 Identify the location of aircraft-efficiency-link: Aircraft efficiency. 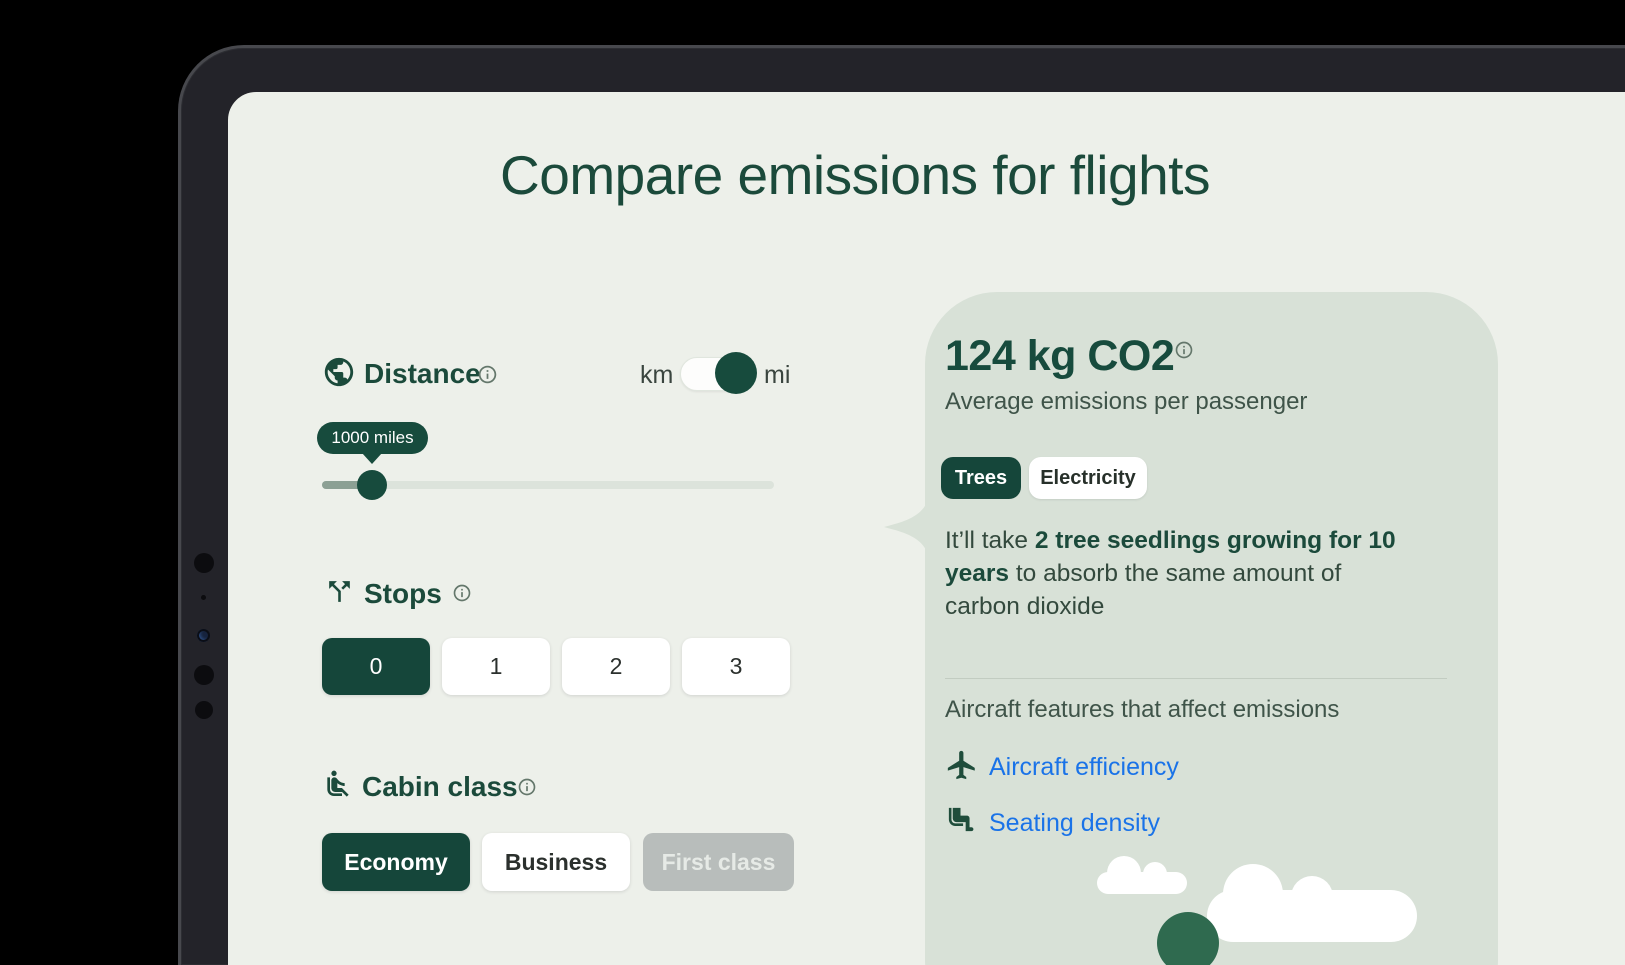
(1084, 767).